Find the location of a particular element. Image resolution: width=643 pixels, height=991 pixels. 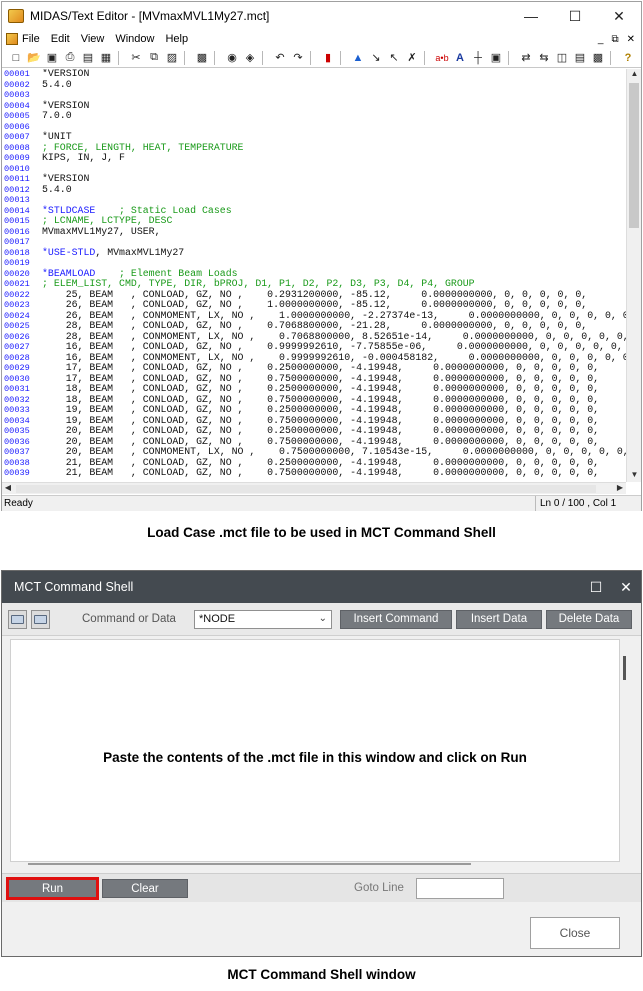

shell-title: MCT Command Shell is located at coordinates (74, 587).